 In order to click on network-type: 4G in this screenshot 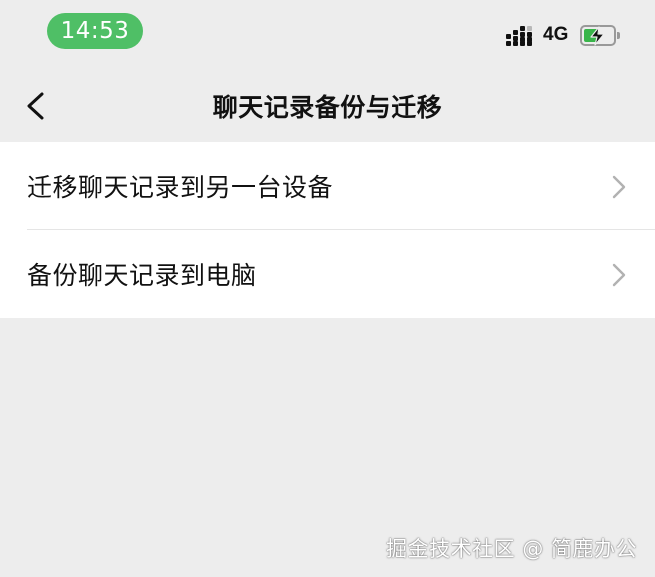, I will do `click(556, 34)`.